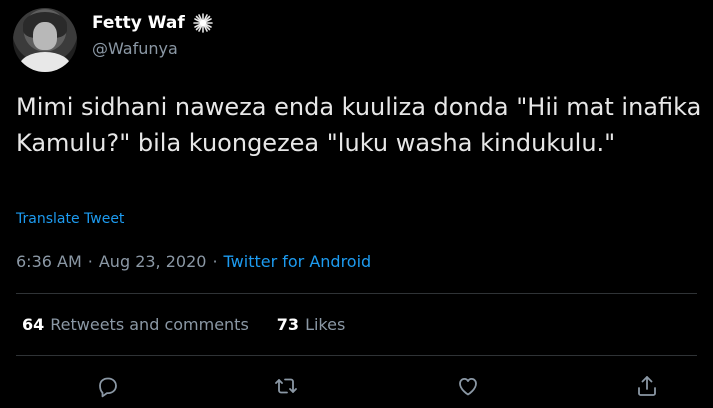 The image size is (713, 408). I want to click on retweet-icon, so click(286, 386).